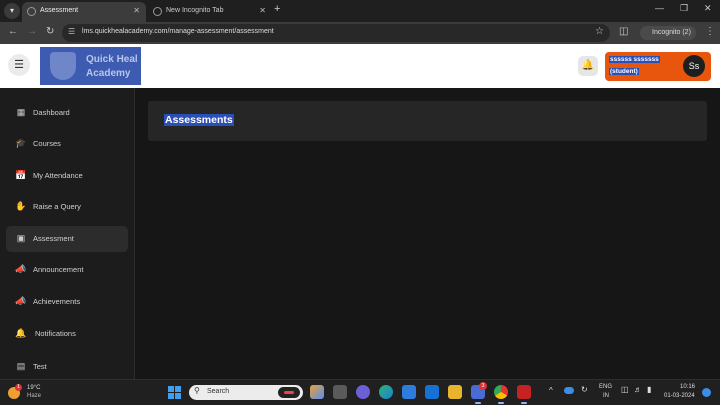 This screenshot has width=720, height=405. Describe the element at coordinates (13, 31) in the screenshot. I see `back-icon: ←` at that location.